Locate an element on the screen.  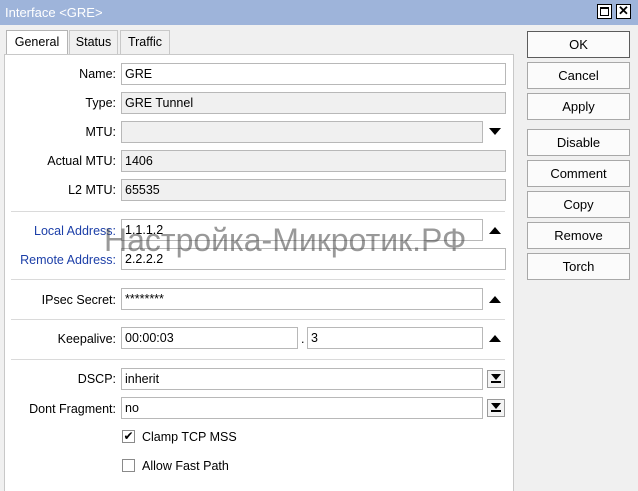
ipsec-secret-label: IPsec Secret: is located at coordinates (78, 300).